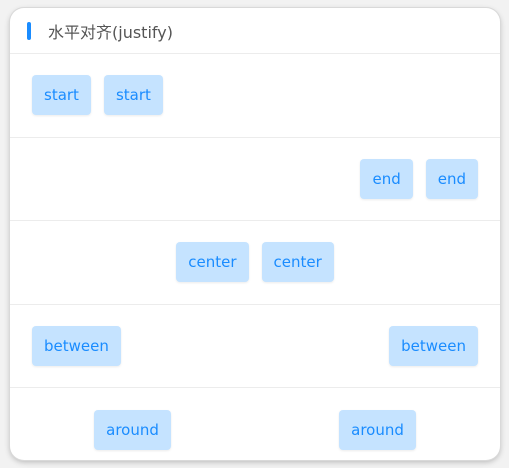  What do you see at coordinates (451, 178) in the screenshot?
I see `end-item-2: end` at bounding box center [451, 178].